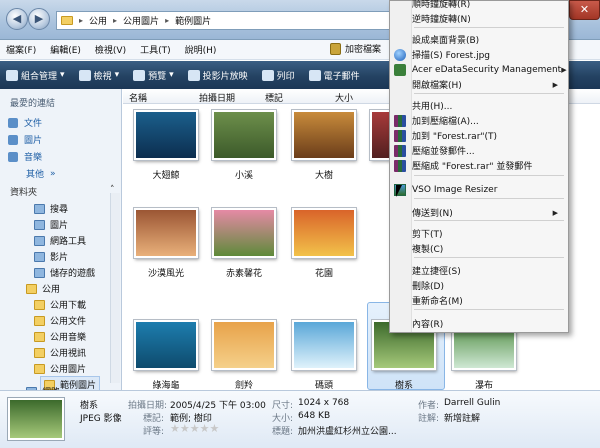 The height and width of the screenshot is (448, 600). I want to click on more-links: 其他 », so click(41, 174).